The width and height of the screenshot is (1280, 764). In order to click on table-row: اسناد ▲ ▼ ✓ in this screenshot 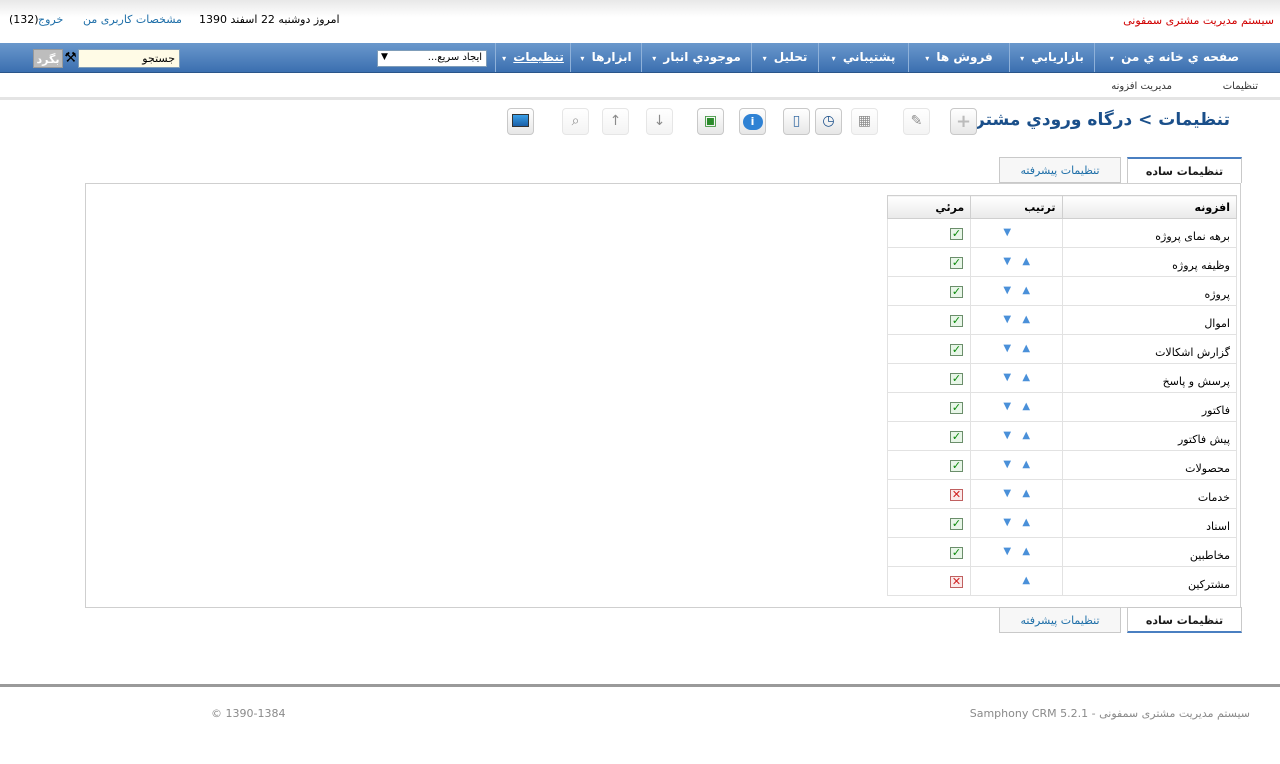, I will do `click(1061, 523)`.